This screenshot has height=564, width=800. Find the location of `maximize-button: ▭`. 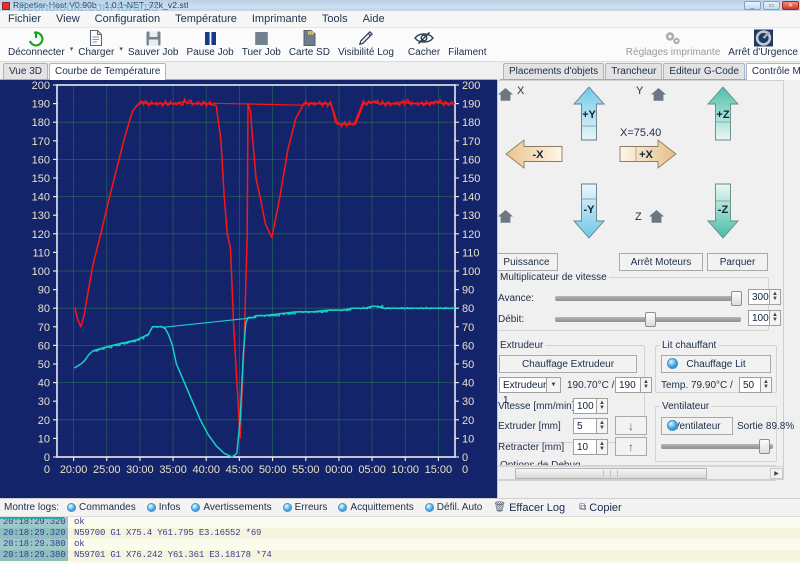

maximize-button: ▭ is located at coordinates (771, 5).